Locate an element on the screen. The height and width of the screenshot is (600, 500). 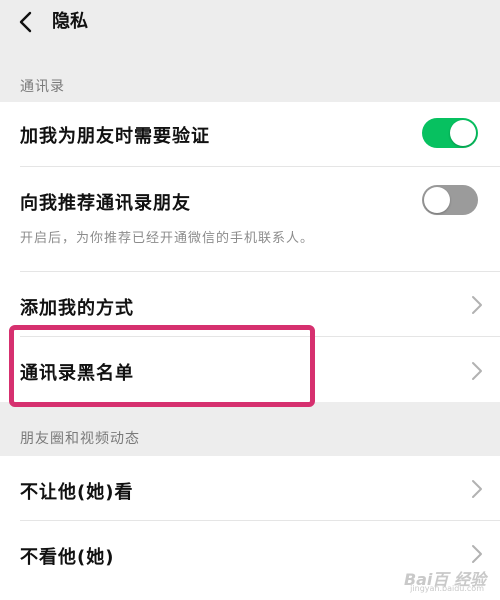
row-blacklist: 通讯录黑名单 is located at coordinates (250, 369).